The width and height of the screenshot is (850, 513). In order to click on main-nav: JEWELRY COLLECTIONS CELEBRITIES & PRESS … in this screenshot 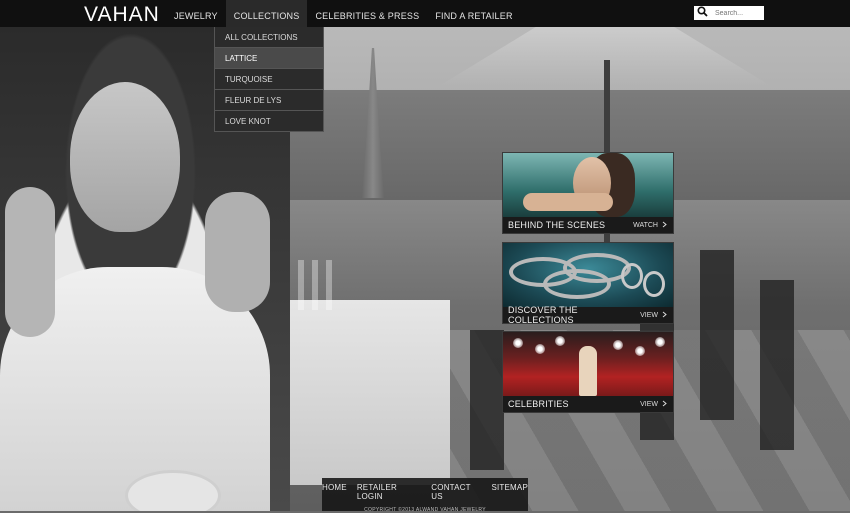, I will do `click(343, 13)`.